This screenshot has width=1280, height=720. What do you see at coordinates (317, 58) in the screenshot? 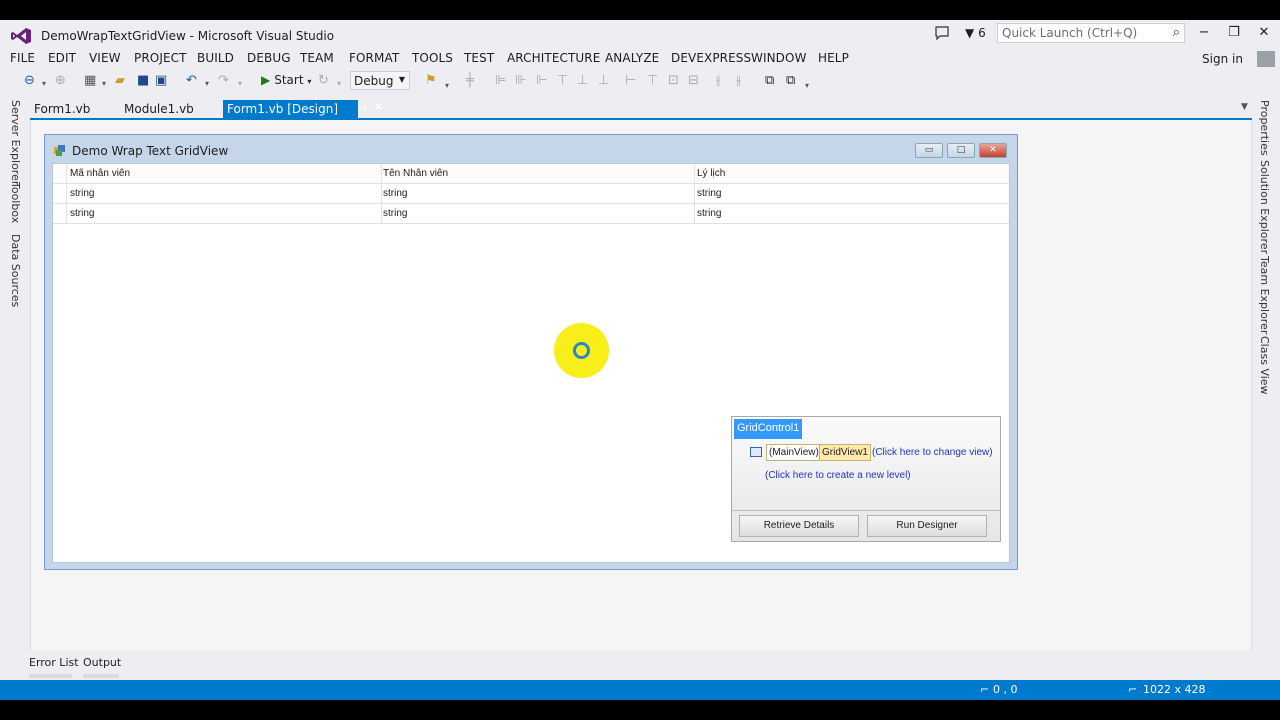
I see `menu-team: TEAM` at bounding box center [317, 58].